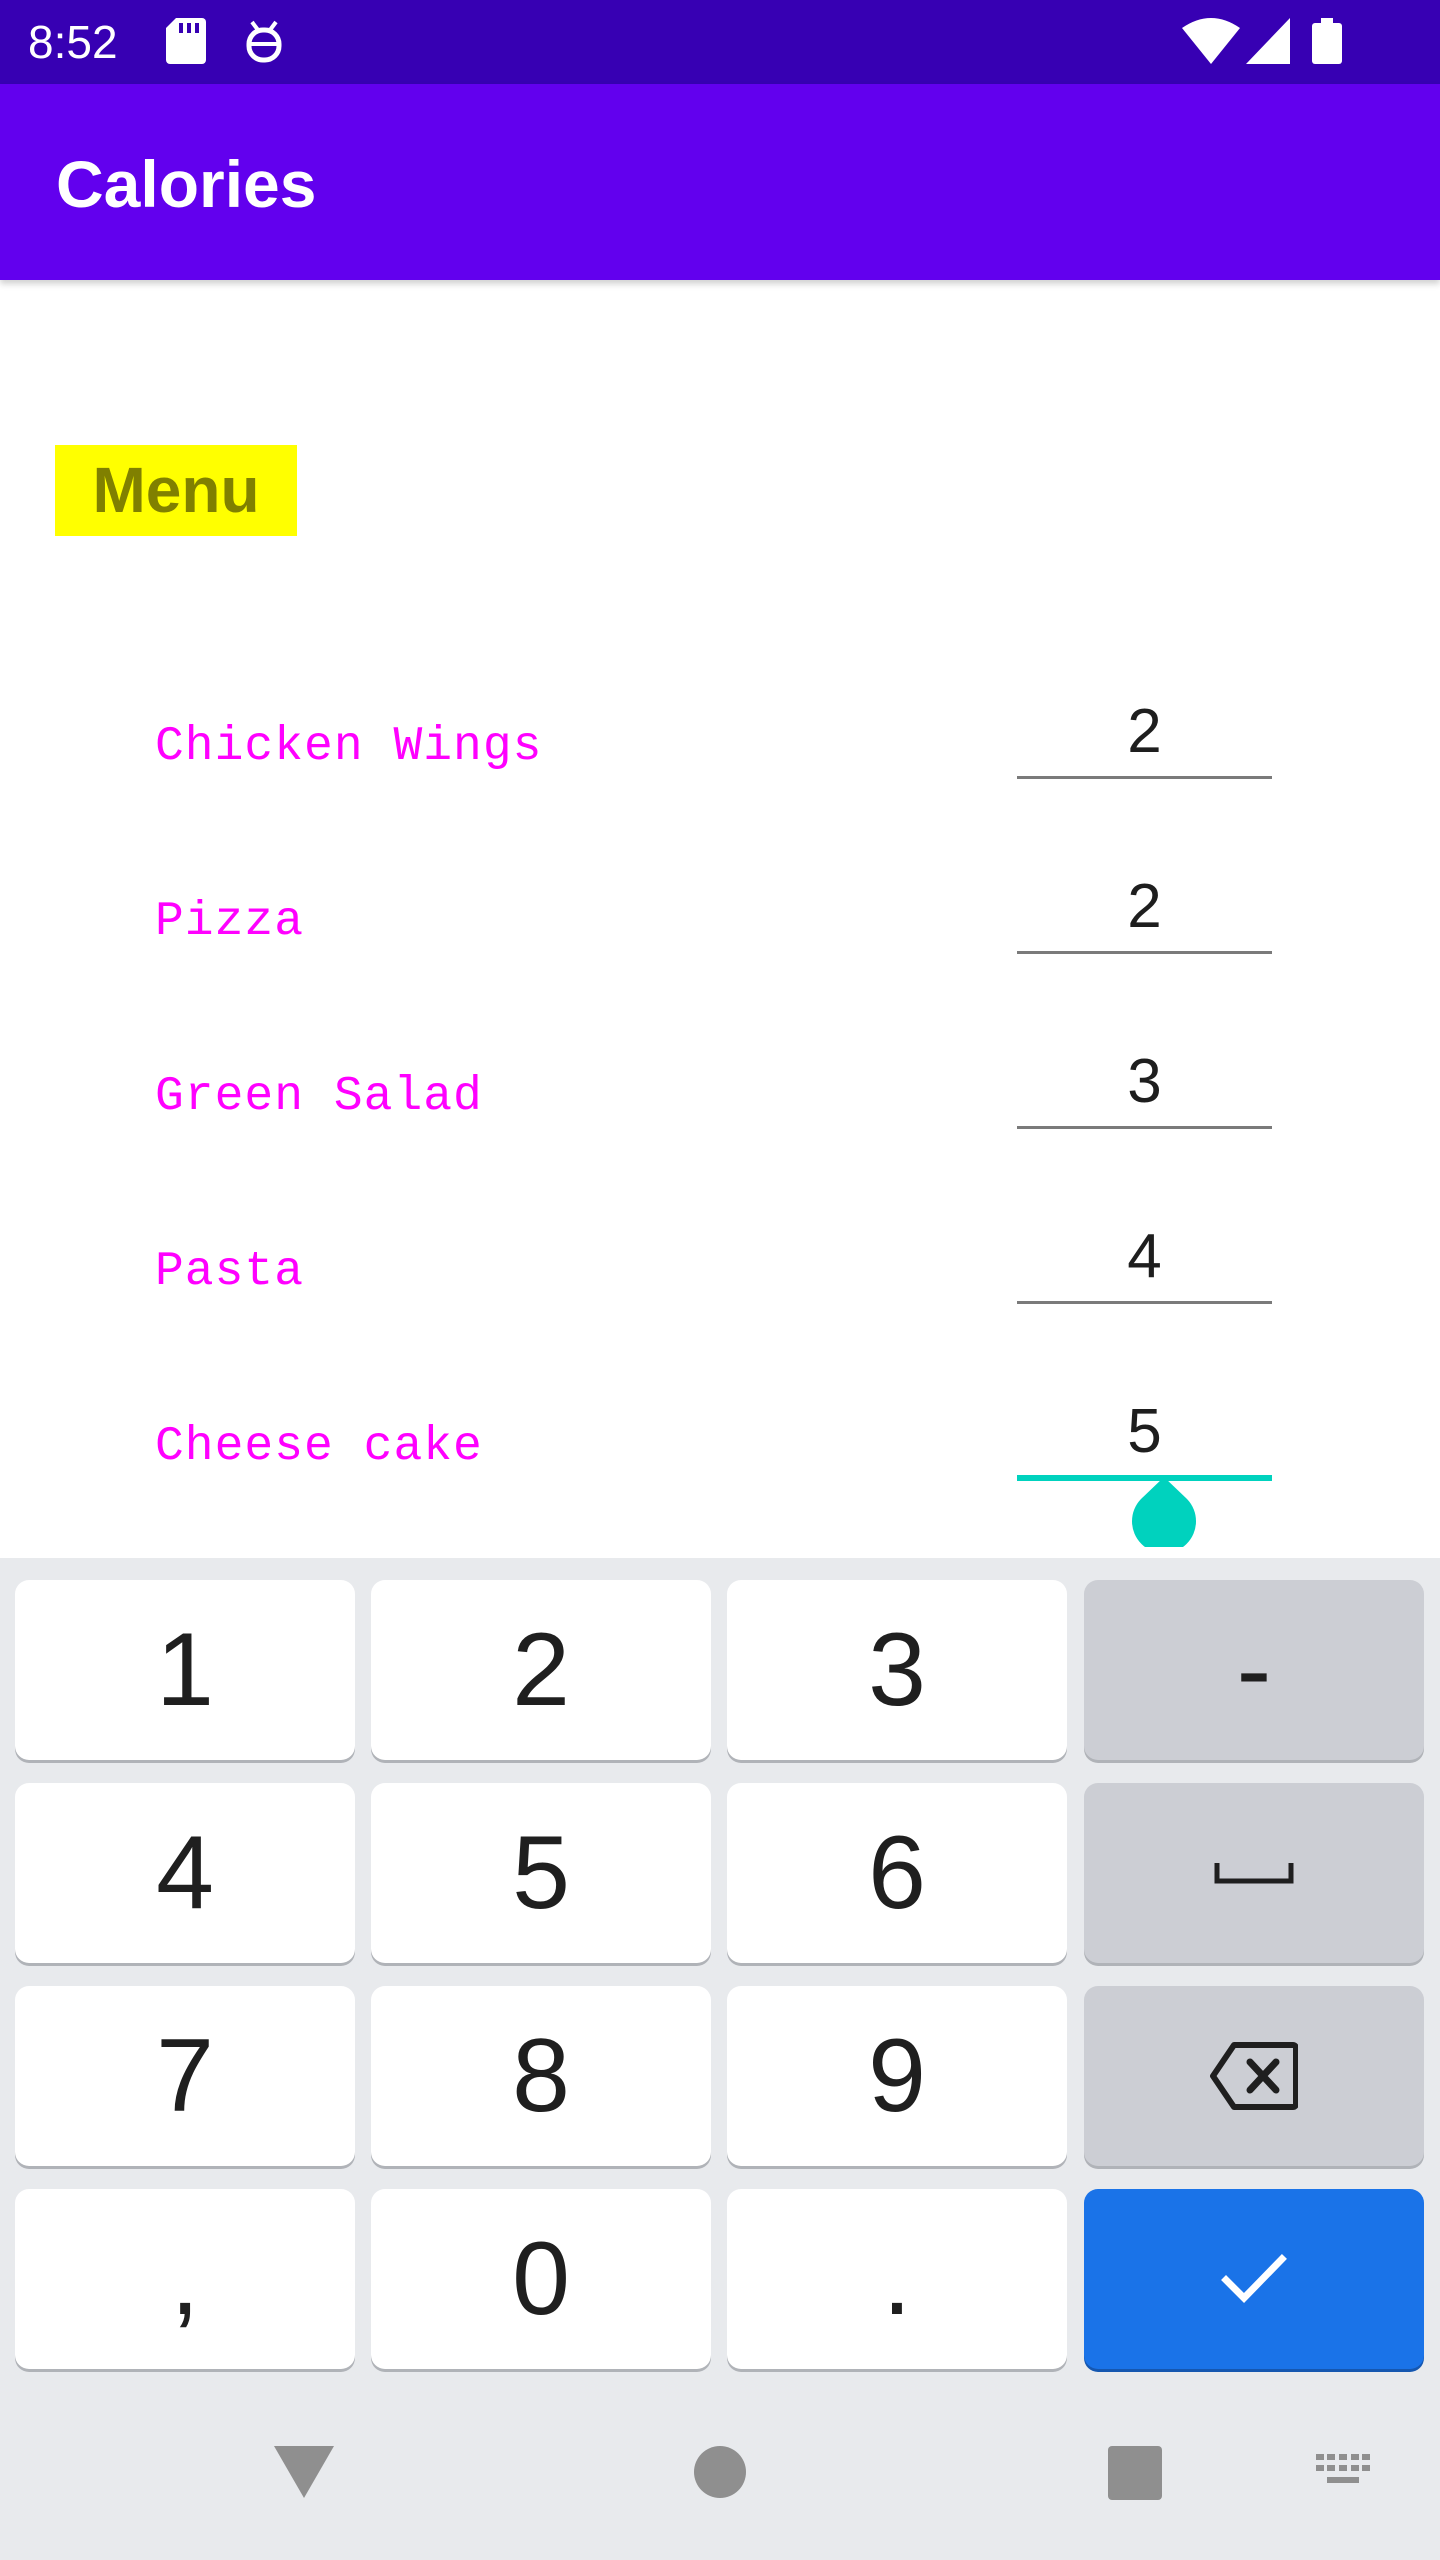 This screenshot has width=1440, height=2560. Describe the element at coordinates (186, 184) in the screenshot. I see `app-title: Calories` at that location.